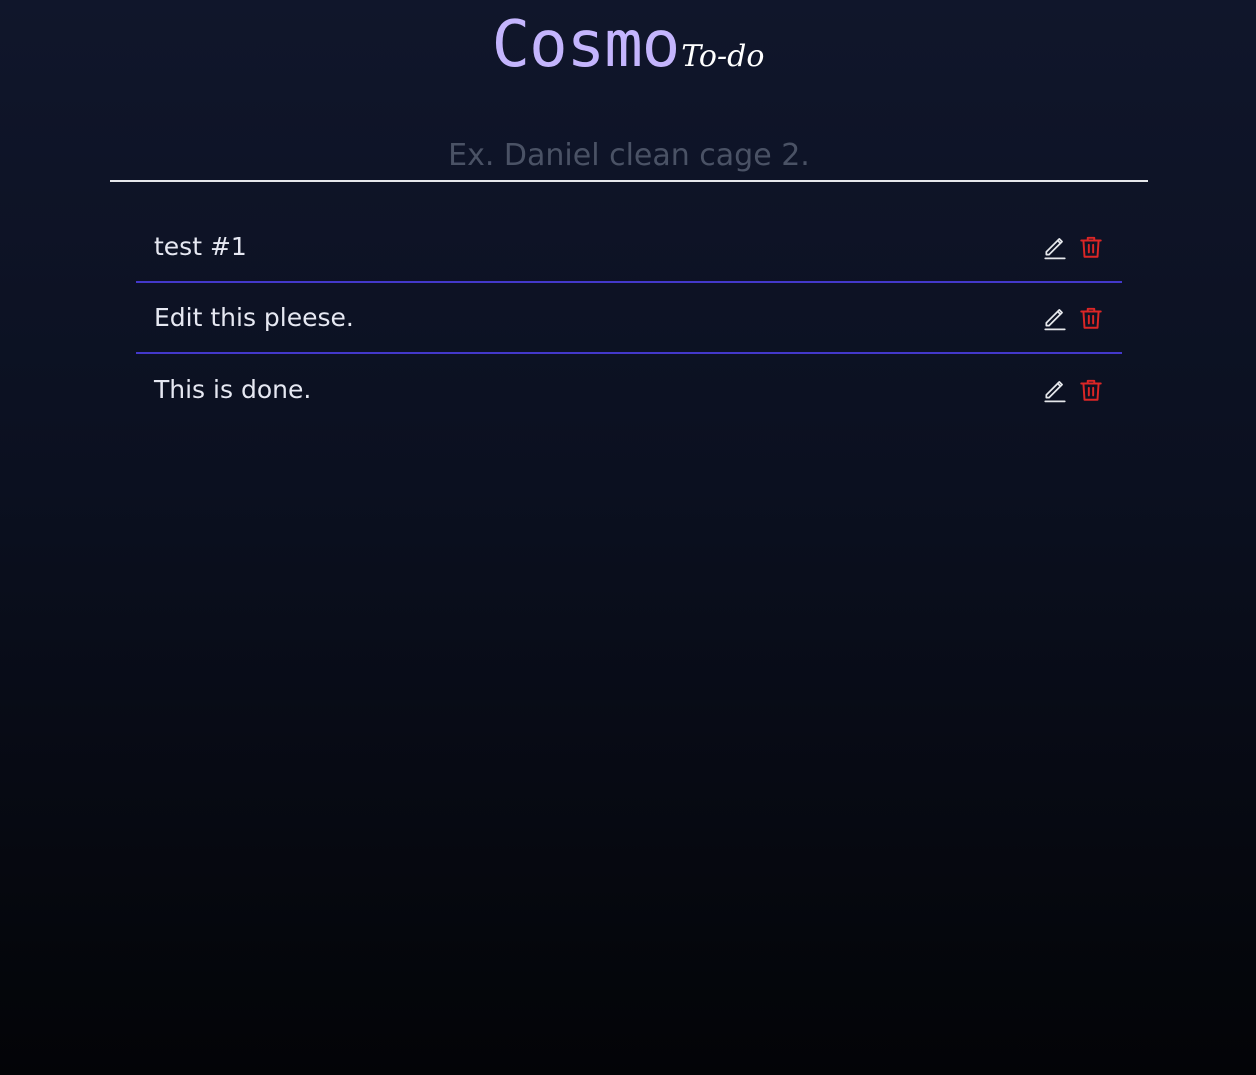 The width and height of the screenshot is (1256, 1075). Describe the element at coordinates (200, 246) in the screenshot. I see `todo-text: test #1` at that location.